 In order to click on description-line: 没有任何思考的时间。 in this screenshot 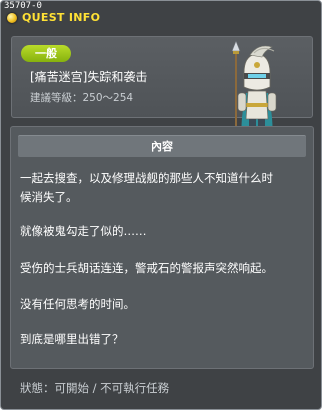, I will do `click(77, 304)`.